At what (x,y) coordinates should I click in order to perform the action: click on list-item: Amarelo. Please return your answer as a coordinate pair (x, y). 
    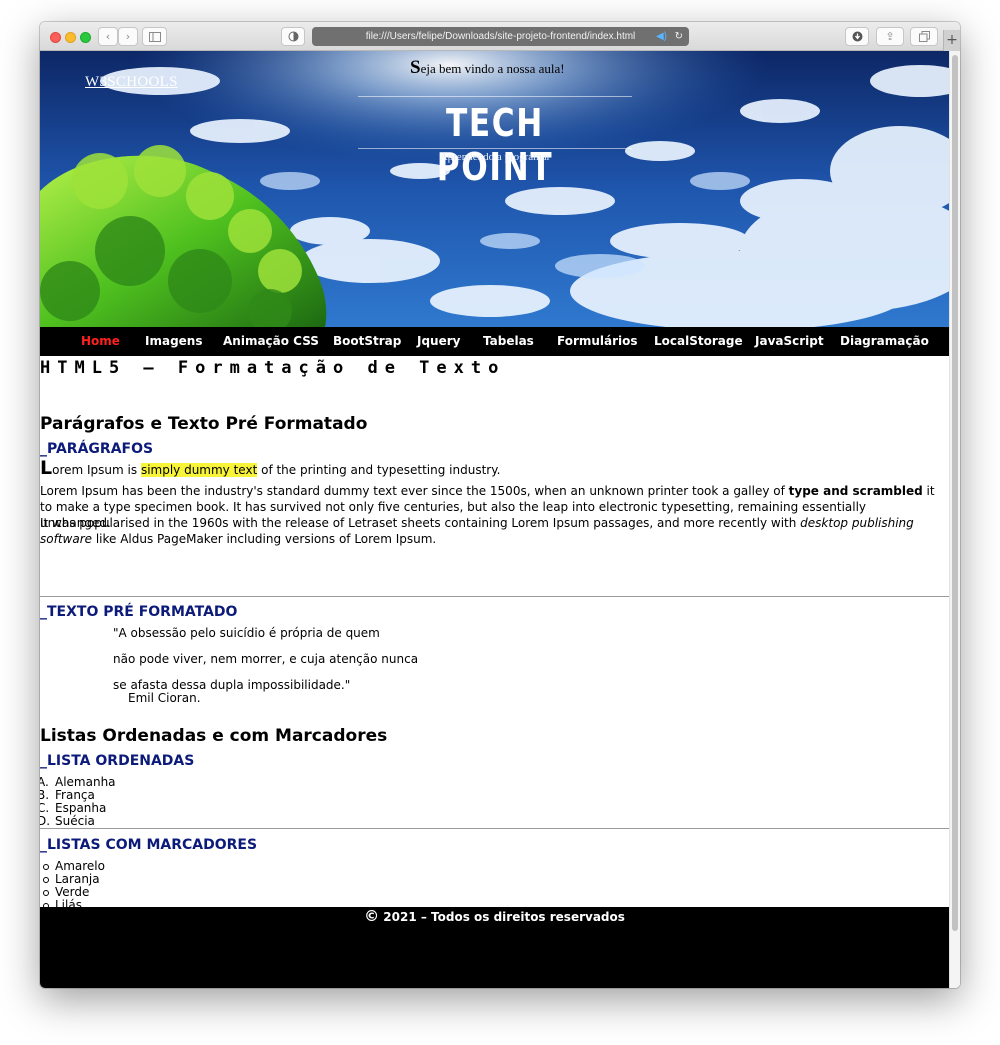
    Looking at the image, I should click on (80, 866).